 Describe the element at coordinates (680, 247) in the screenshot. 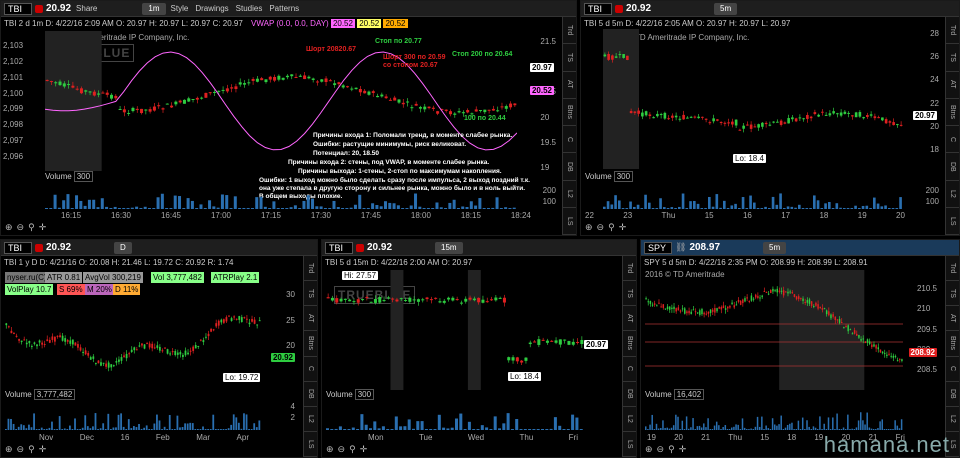

I see `link-icon: ⛓` at that location.